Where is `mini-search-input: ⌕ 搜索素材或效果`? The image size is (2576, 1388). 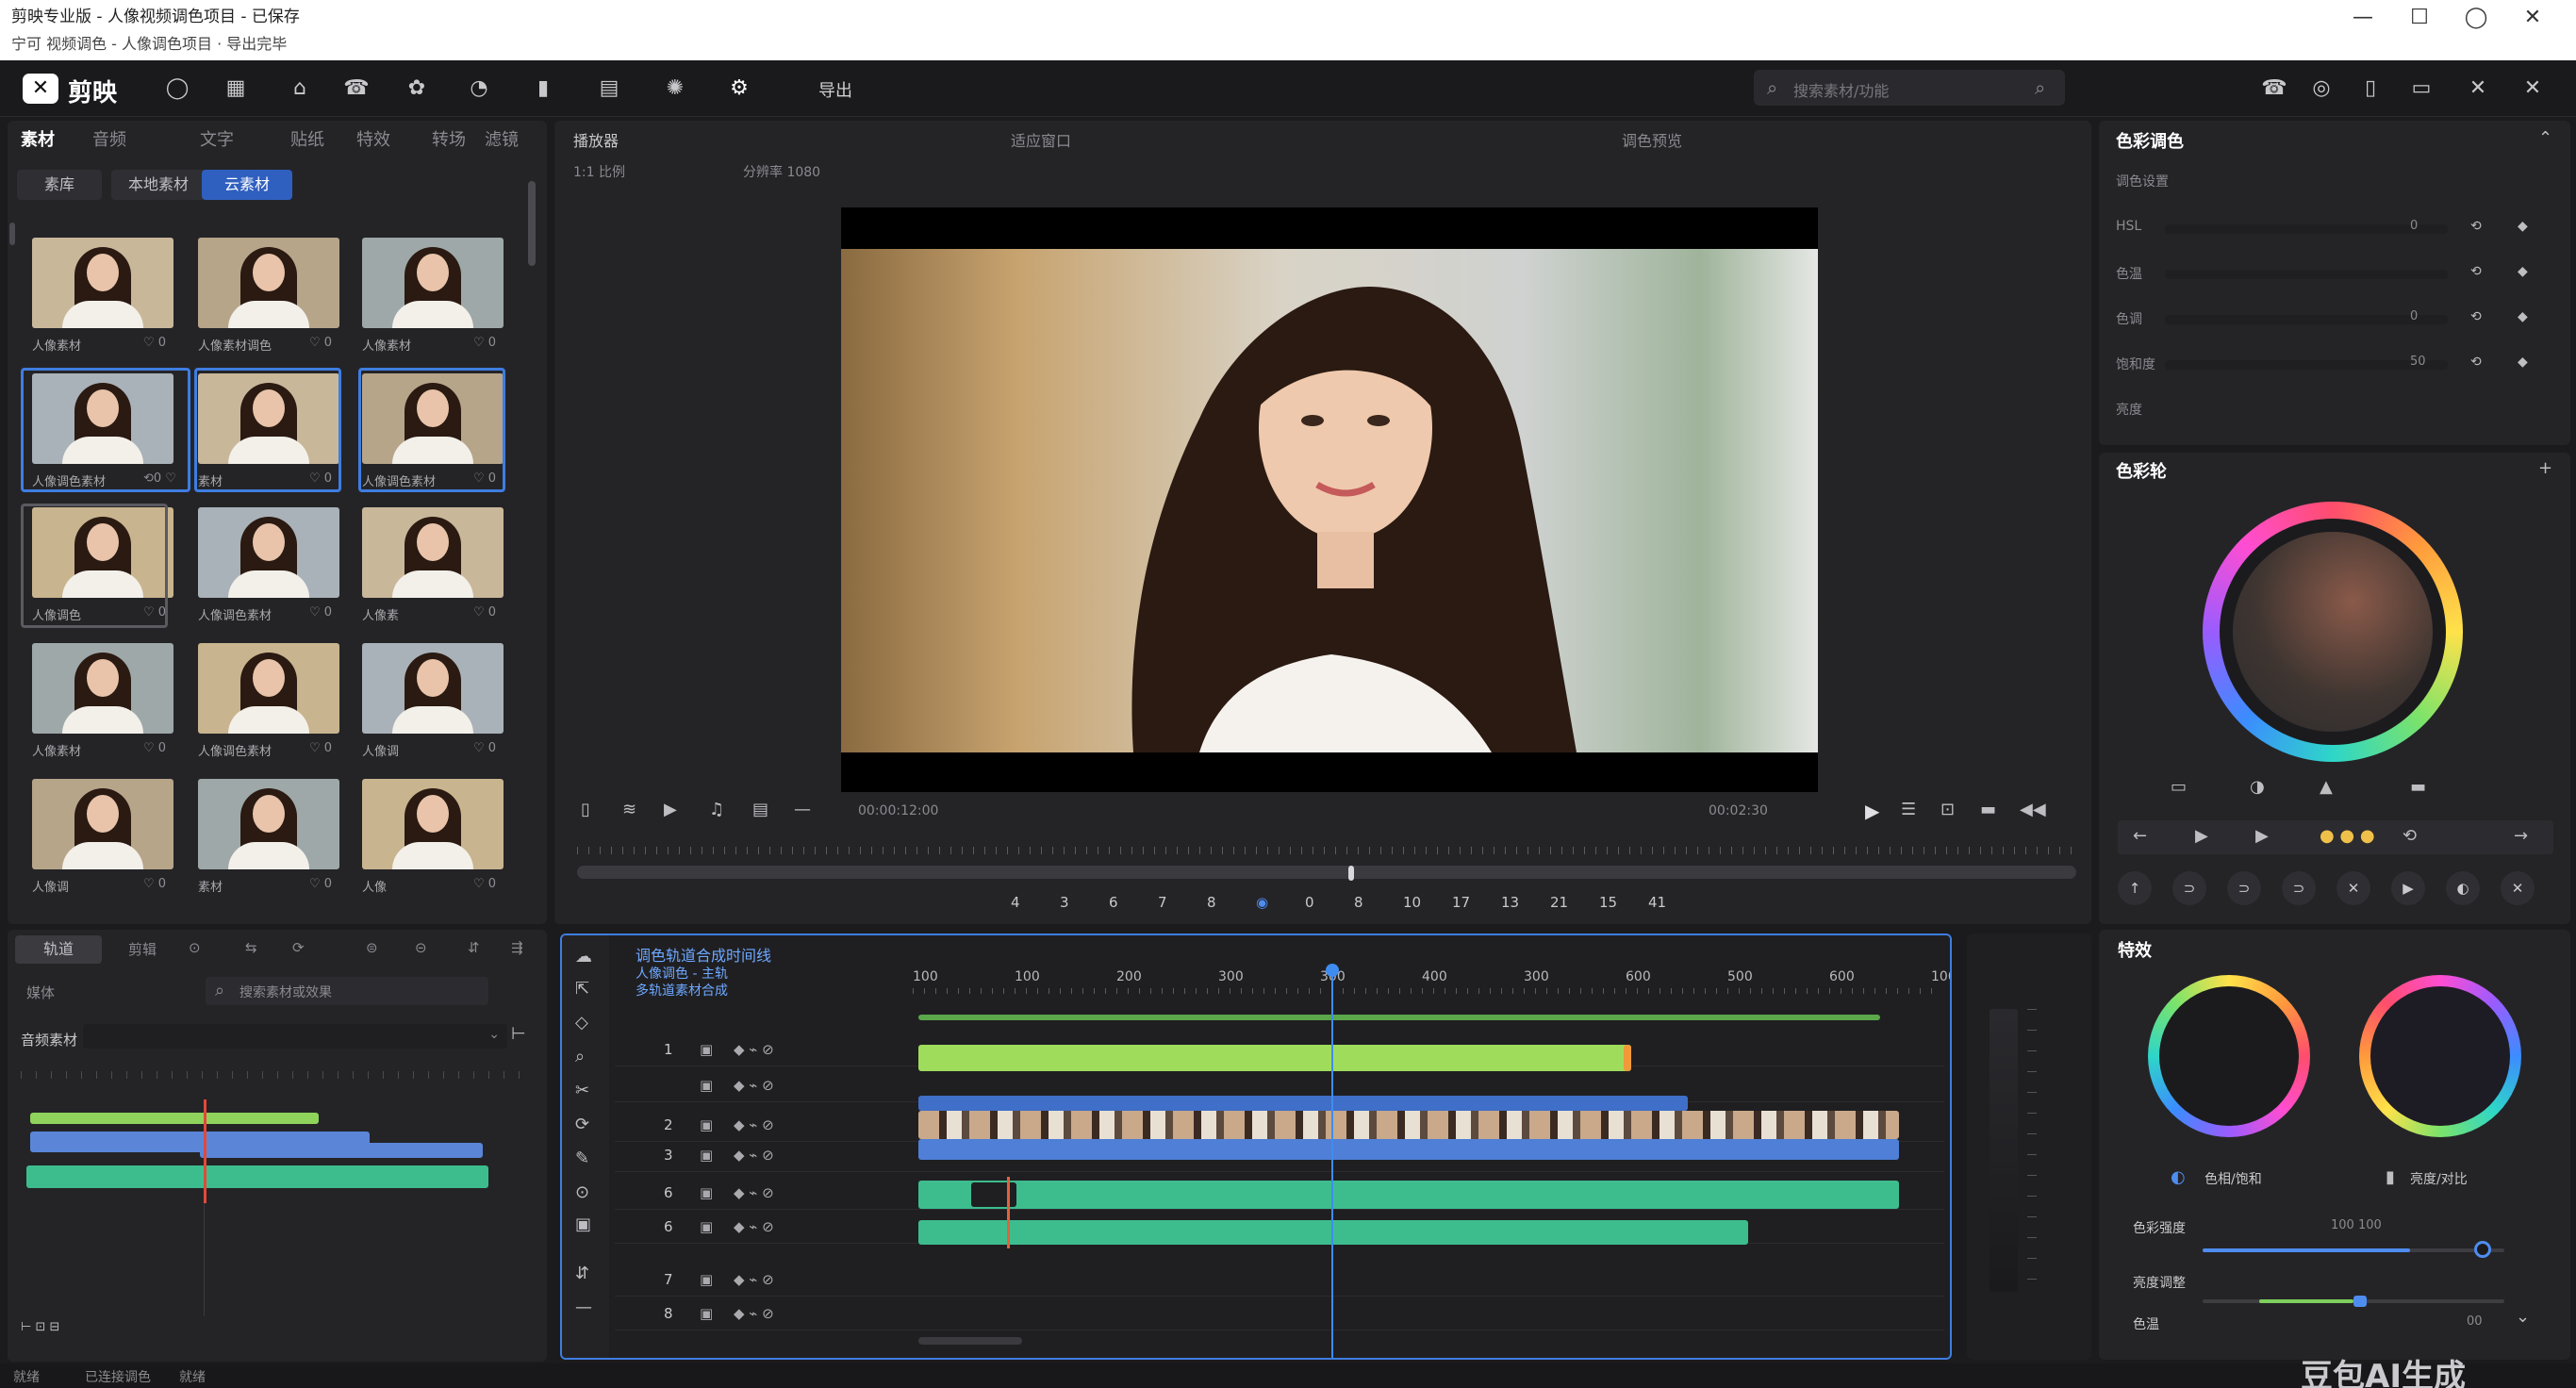 mini-search-input: ⌕ 搜索素材或效果 is located at coordinates (347, 991).